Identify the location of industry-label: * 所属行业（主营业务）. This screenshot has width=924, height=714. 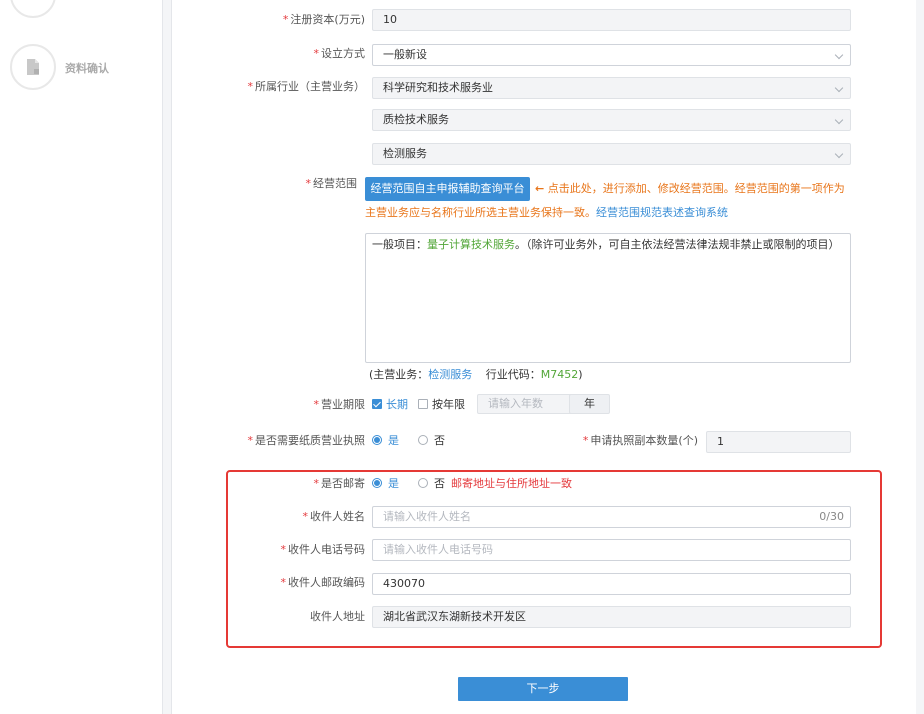
(306, 86).